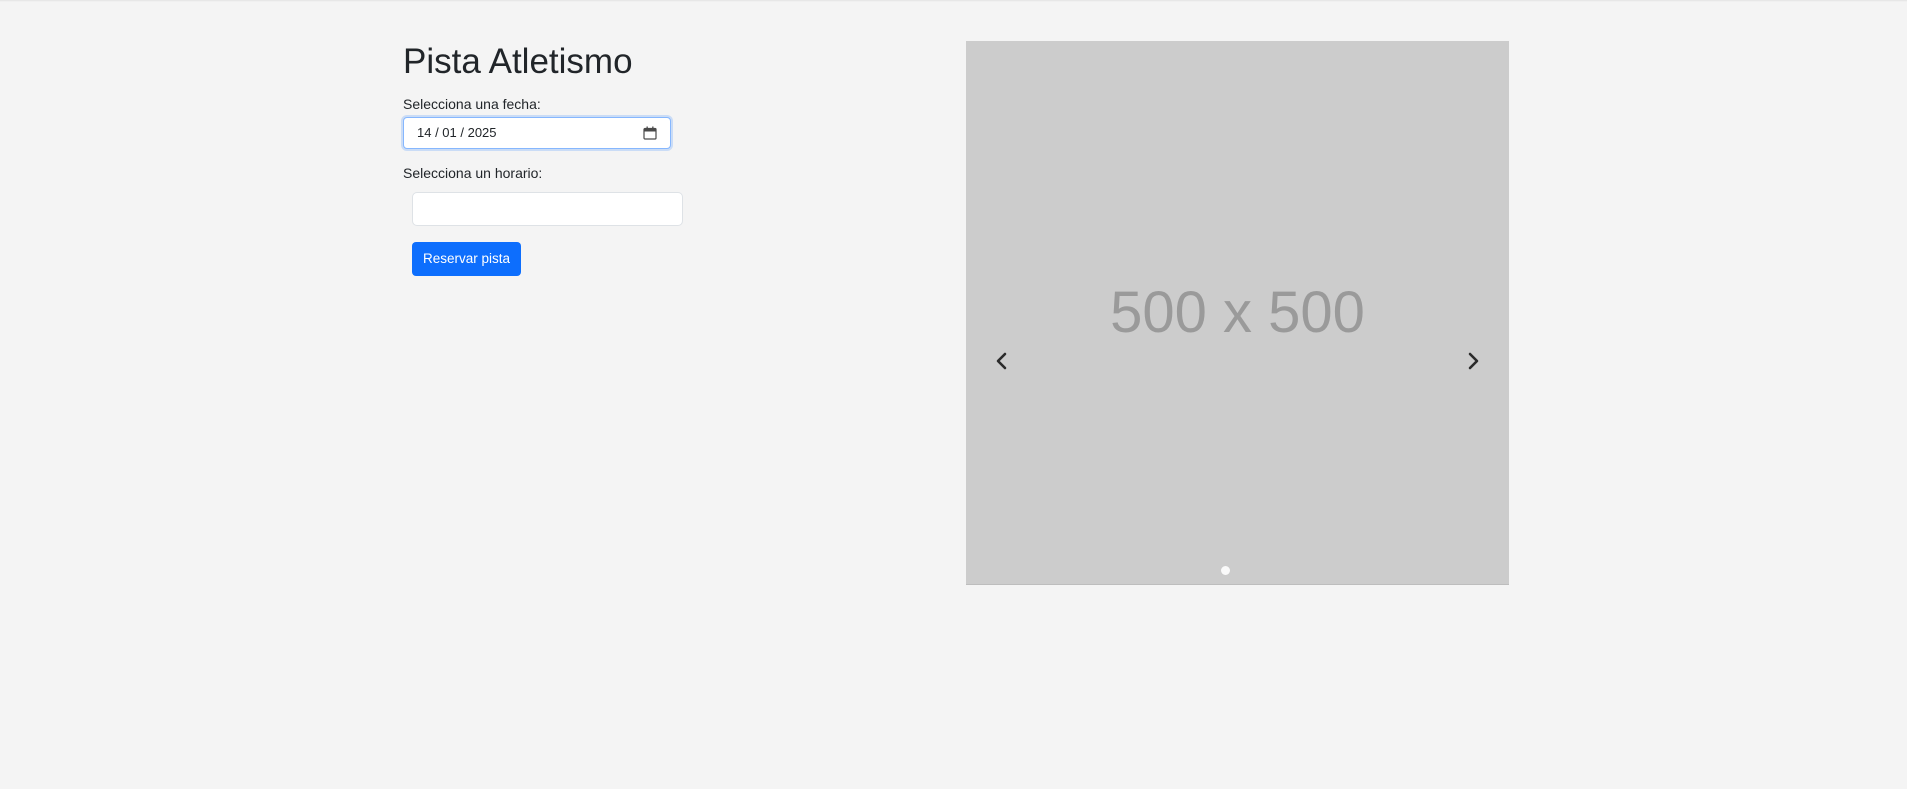  Describe the element at coordinates (537, 133) in the screenshot. I see `date-input: 14 / 01 / 2025` at that location.